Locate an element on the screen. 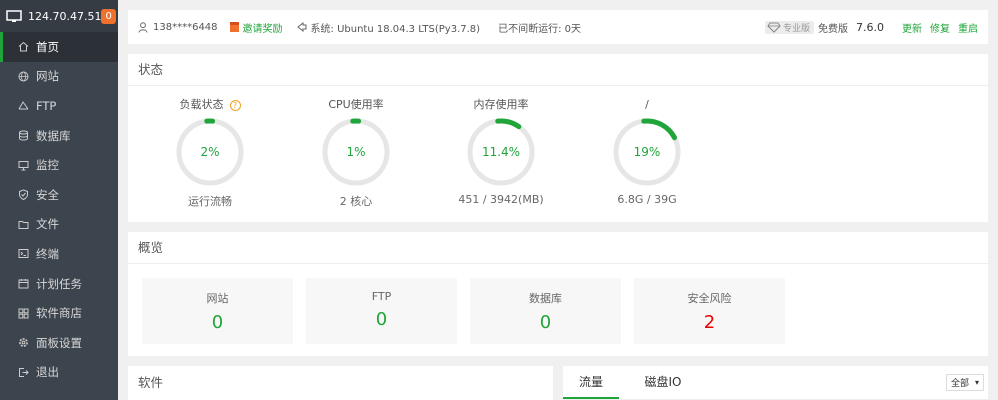 Image resolution: width=998 pixels, height=400 pixels. gauge-ring: 1% is located at coordinates (356, 152).